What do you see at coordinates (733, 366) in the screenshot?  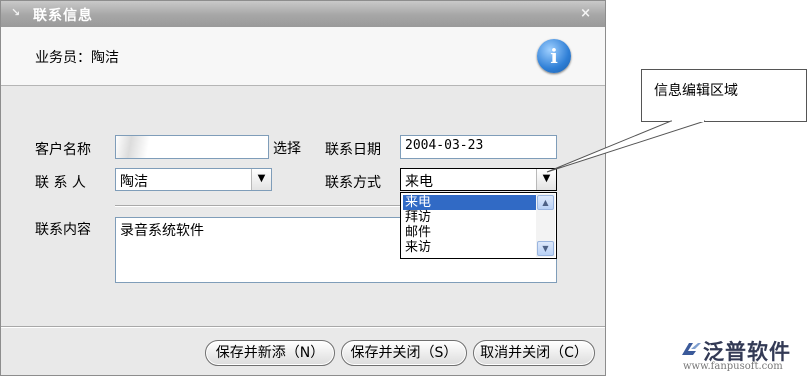 I see `logo-url: www.fanpusoft.com` at bounding box center [733, 366].